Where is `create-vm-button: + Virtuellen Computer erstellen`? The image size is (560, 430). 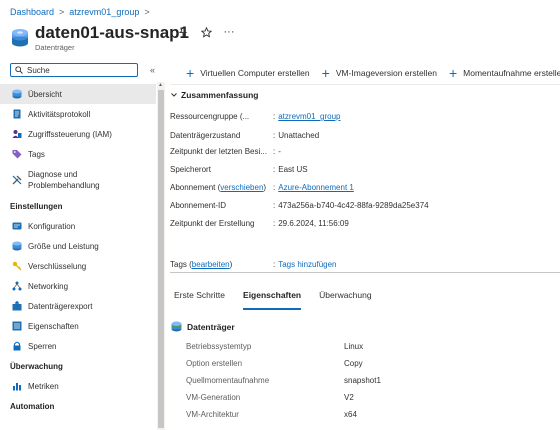 create-vm-button: + Virtuellen Computer erstellen is located at coordinates (246, 73).